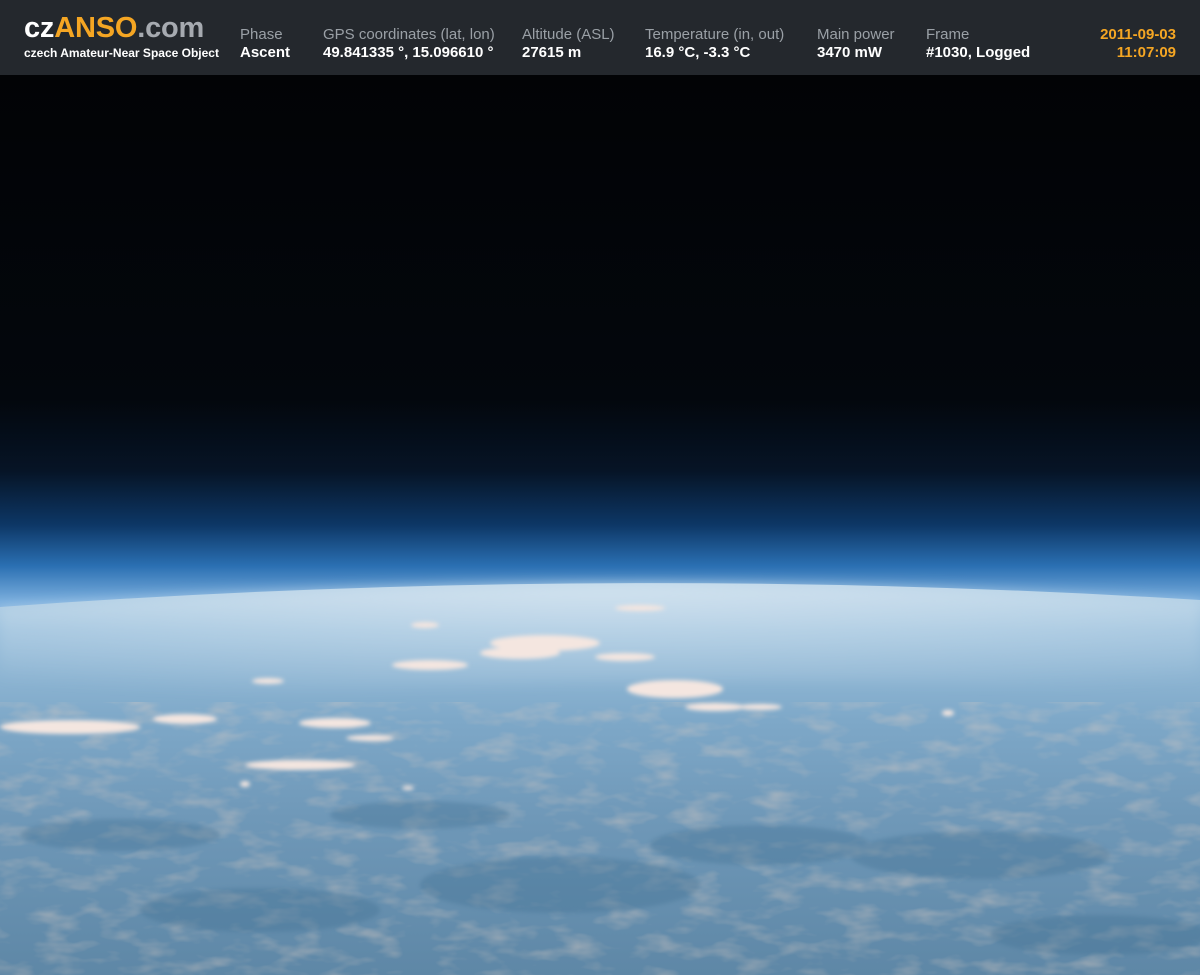 The width and height of the screenshot is (1200, 975). Describe the element at coordinates (409, 34) in the screenshot. I see `field-label: GPS coordinates (lat, lon)` at that location.